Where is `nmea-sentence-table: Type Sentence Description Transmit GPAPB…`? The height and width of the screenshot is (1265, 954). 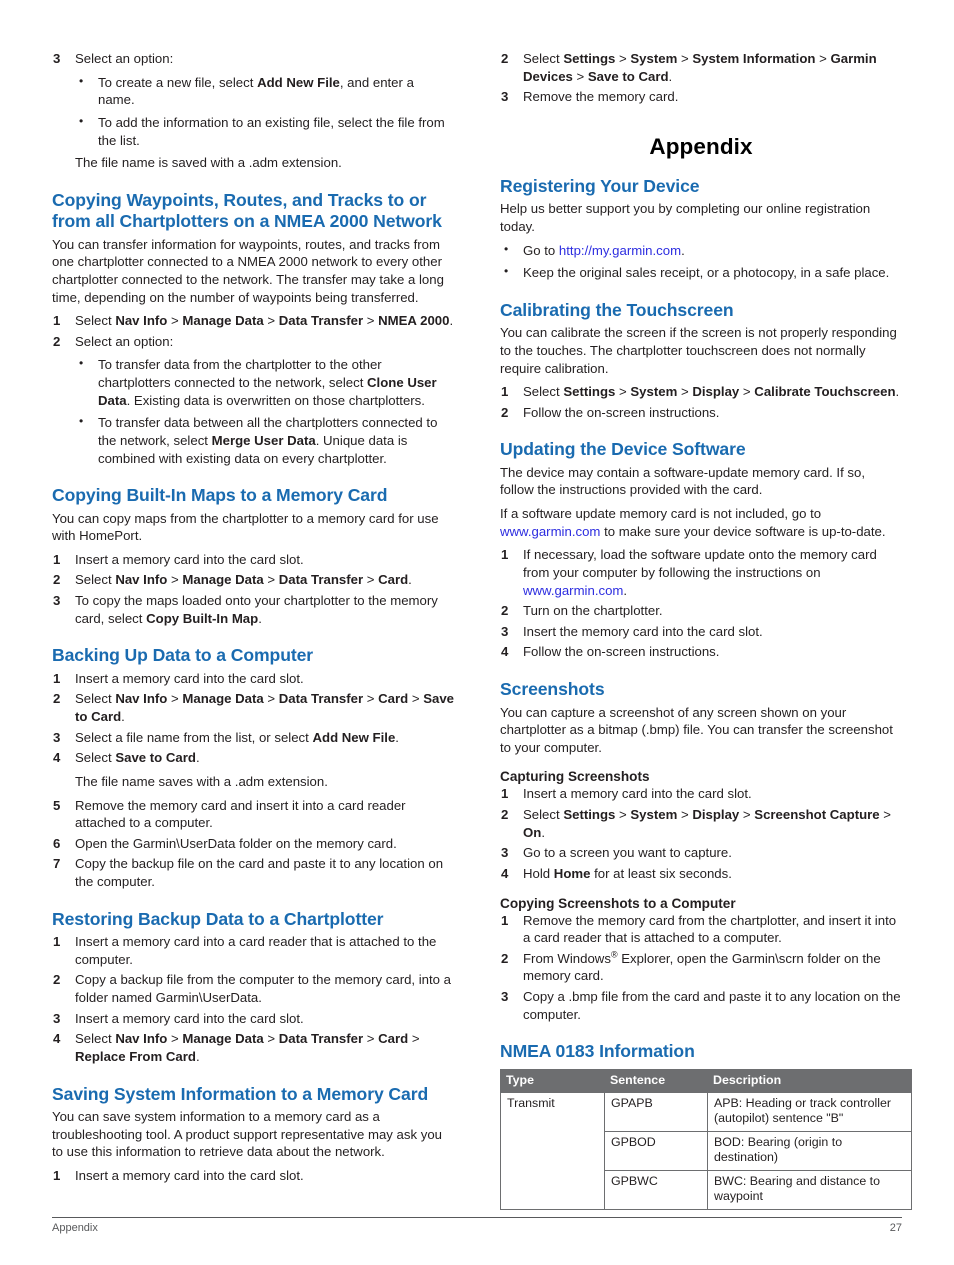
nmea-sentence-table: Type Sentence Description Transmit GPAPB… is located at coordinates (706, 1139).